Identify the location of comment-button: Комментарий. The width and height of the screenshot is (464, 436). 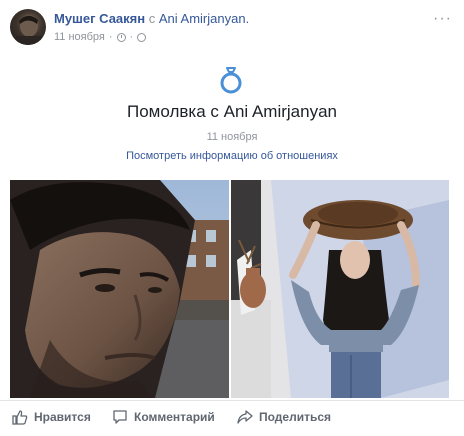
(163, 417).